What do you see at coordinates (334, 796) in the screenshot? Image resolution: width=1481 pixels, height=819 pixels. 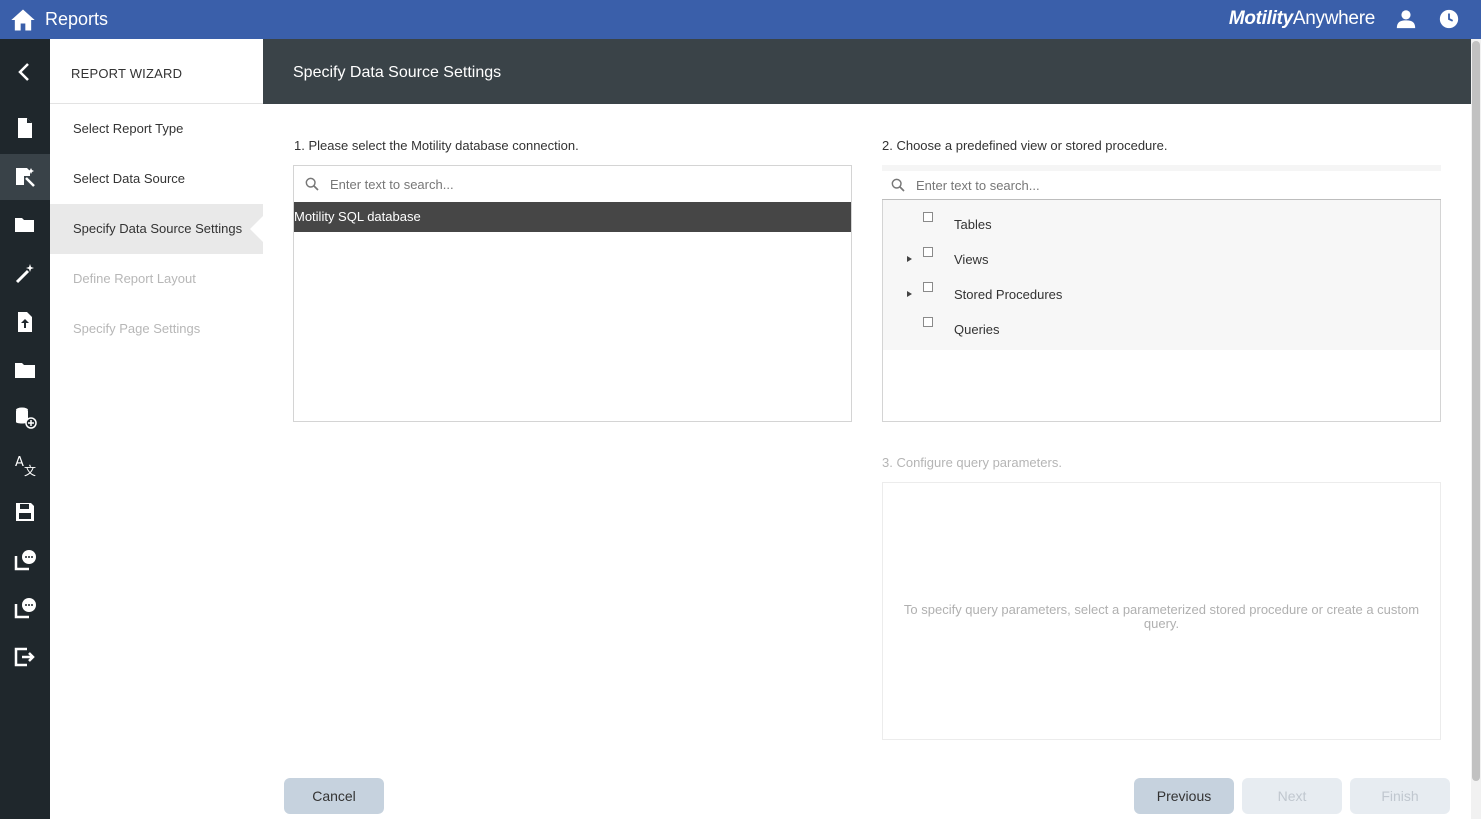 I see `cancel-button: Cancel` at bounding box center [334, 796].